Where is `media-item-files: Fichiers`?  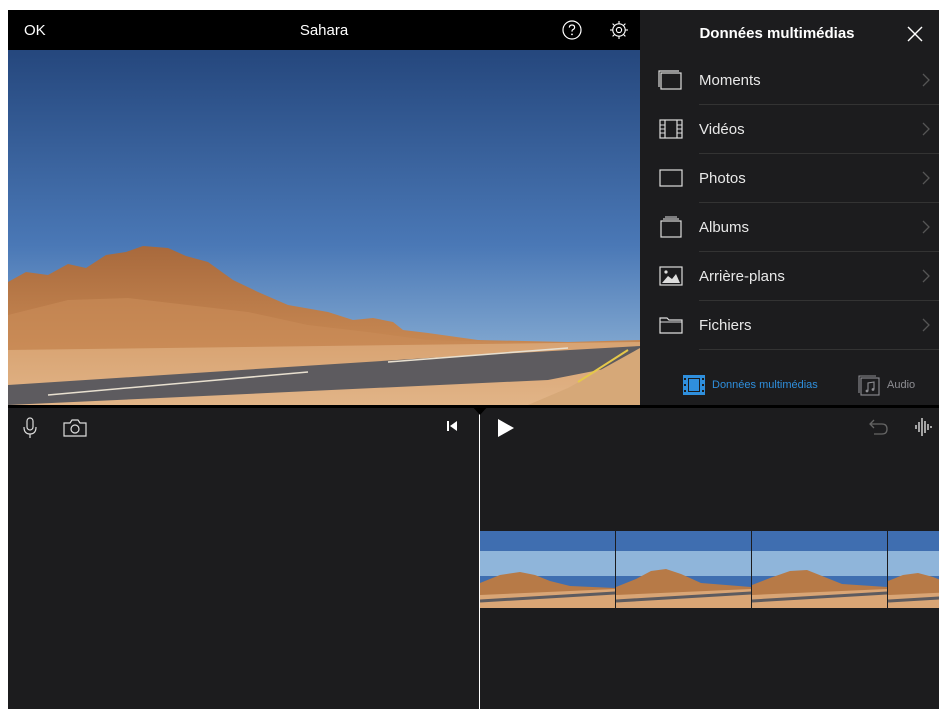 media-item-files: Fichiers is located at coordinates (790, 325).